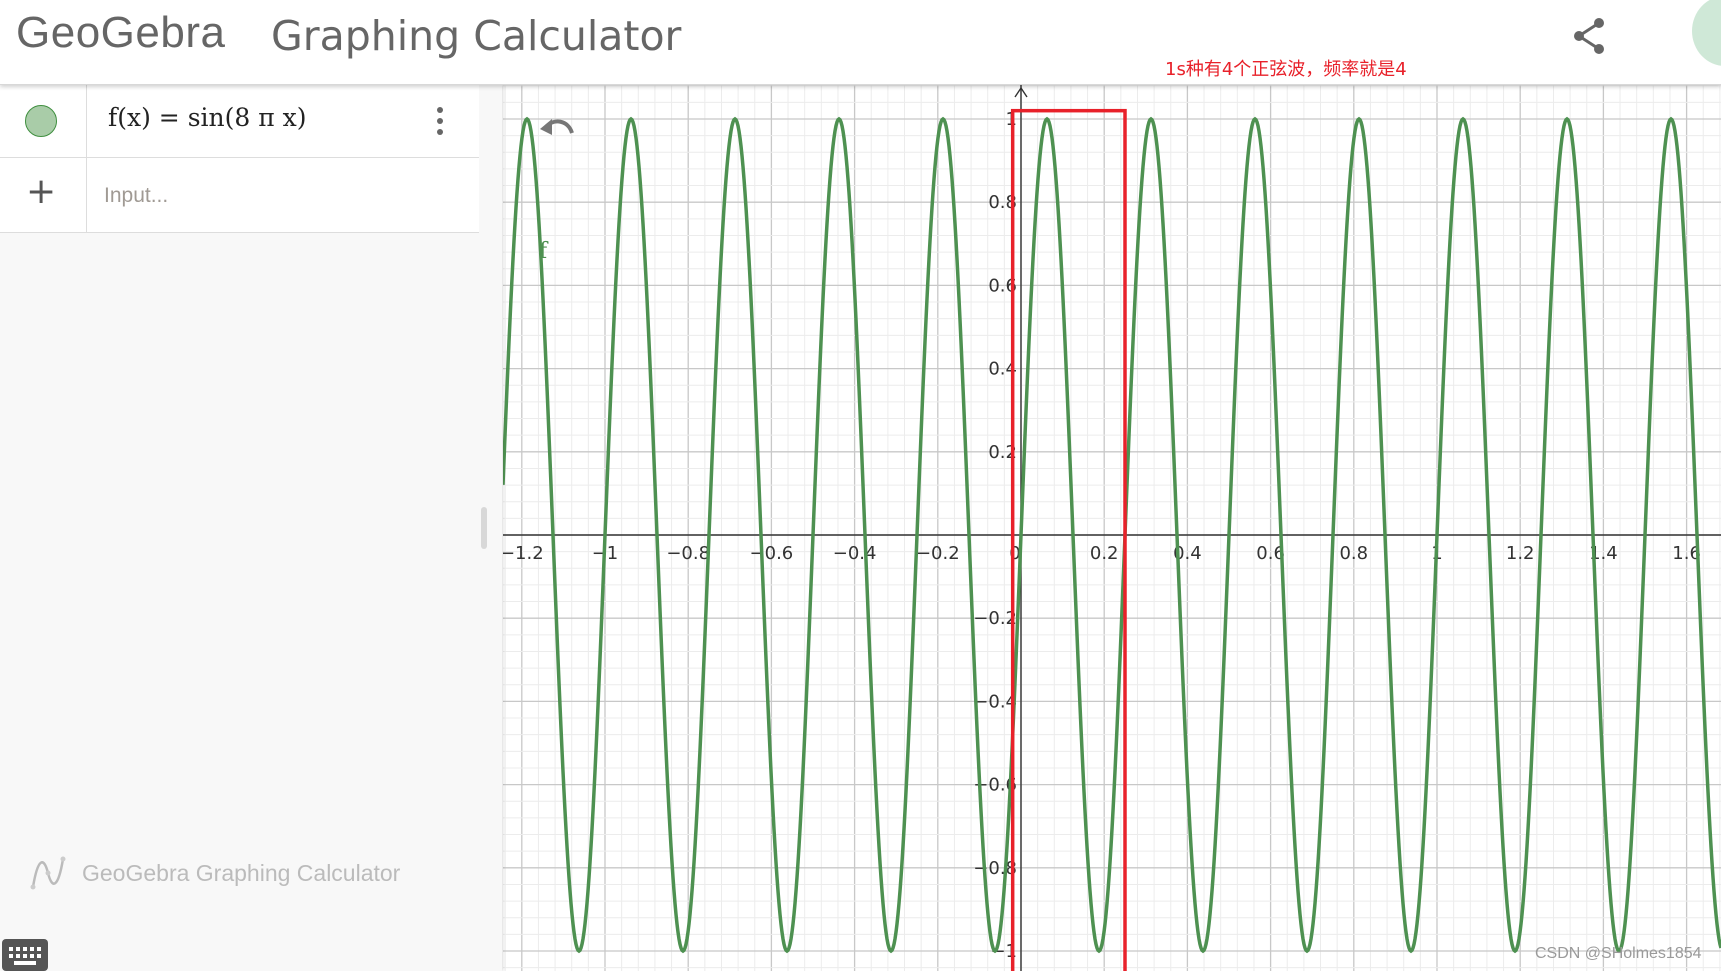  I want to click on highlight-box, so click(1068, 539).